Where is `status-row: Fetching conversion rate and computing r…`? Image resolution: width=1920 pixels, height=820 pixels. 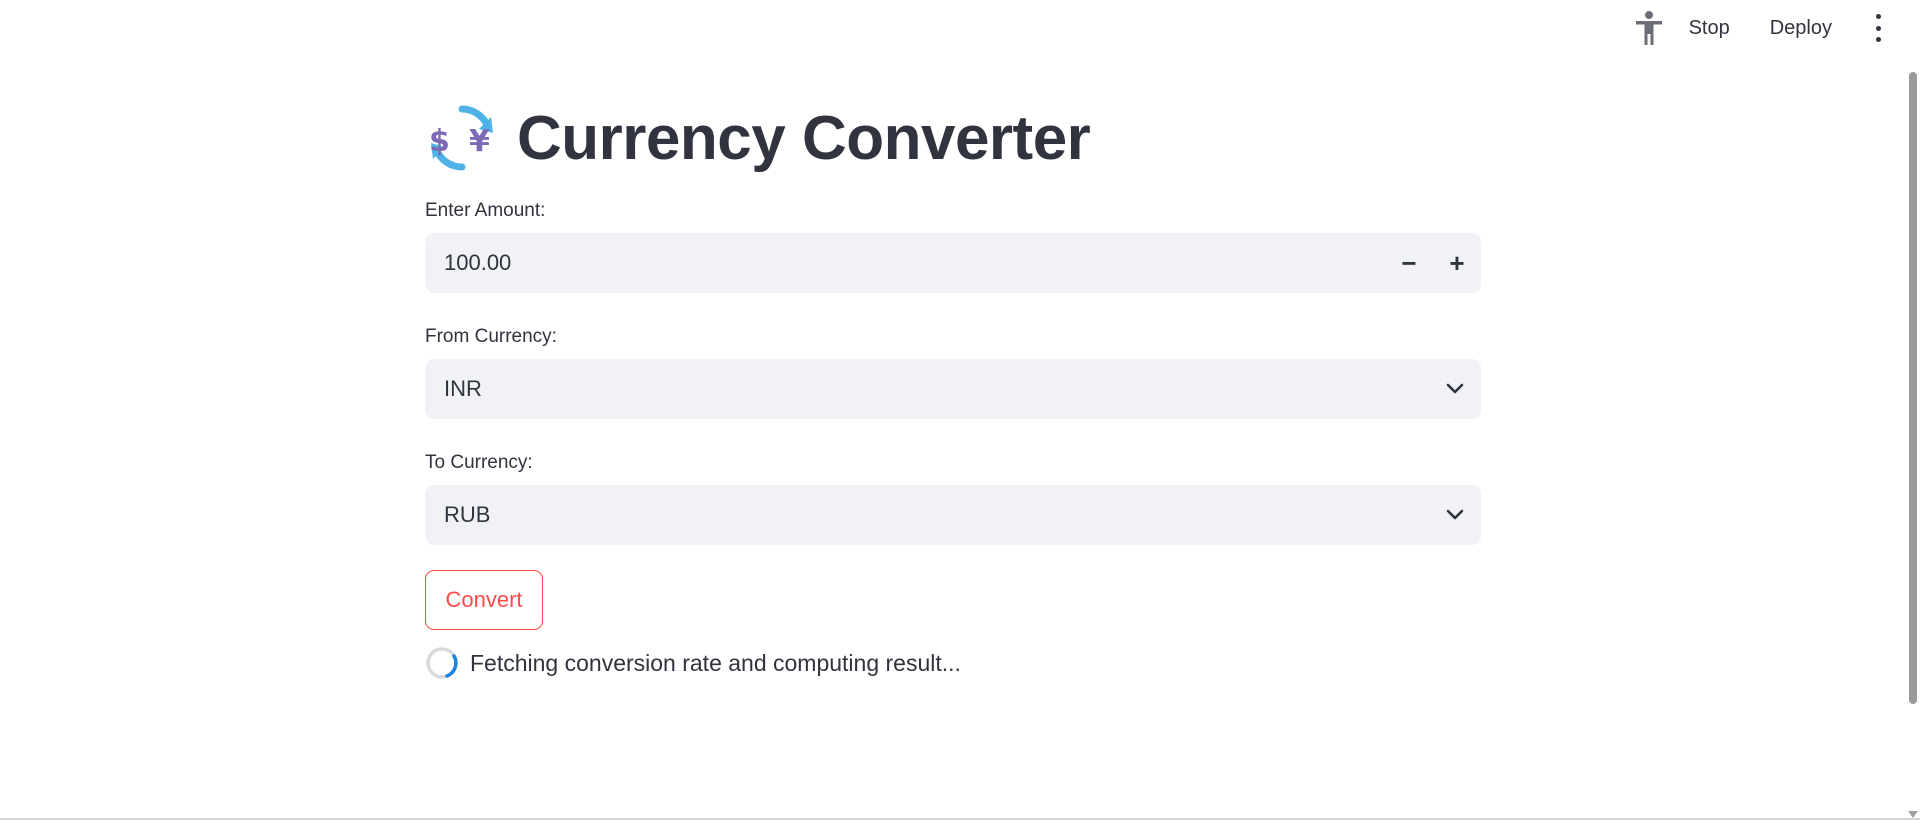 status-row: Fetching conversion rate and computing r… is located at coordinates (953, 663).